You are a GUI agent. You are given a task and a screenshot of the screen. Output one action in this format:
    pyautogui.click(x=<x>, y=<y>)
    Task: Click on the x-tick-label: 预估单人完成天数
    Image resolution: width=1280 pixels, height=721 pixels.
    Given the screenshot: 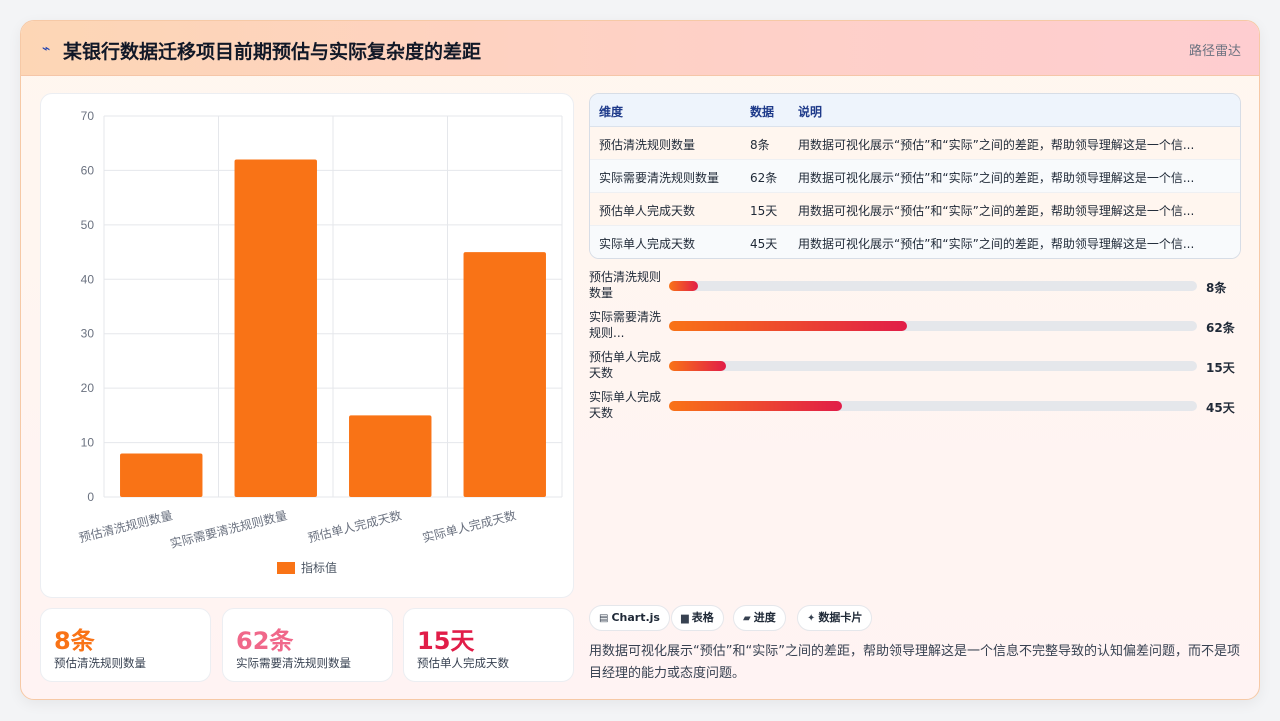 What is the action you would take?
    pyautogui.click(x=354, y=526)
    